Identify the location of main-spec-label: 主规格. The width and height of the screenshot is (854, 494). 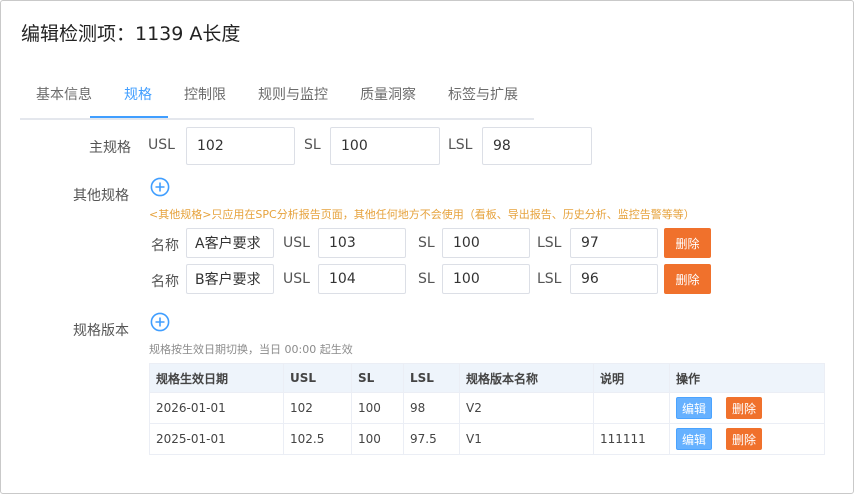
(110, 148).